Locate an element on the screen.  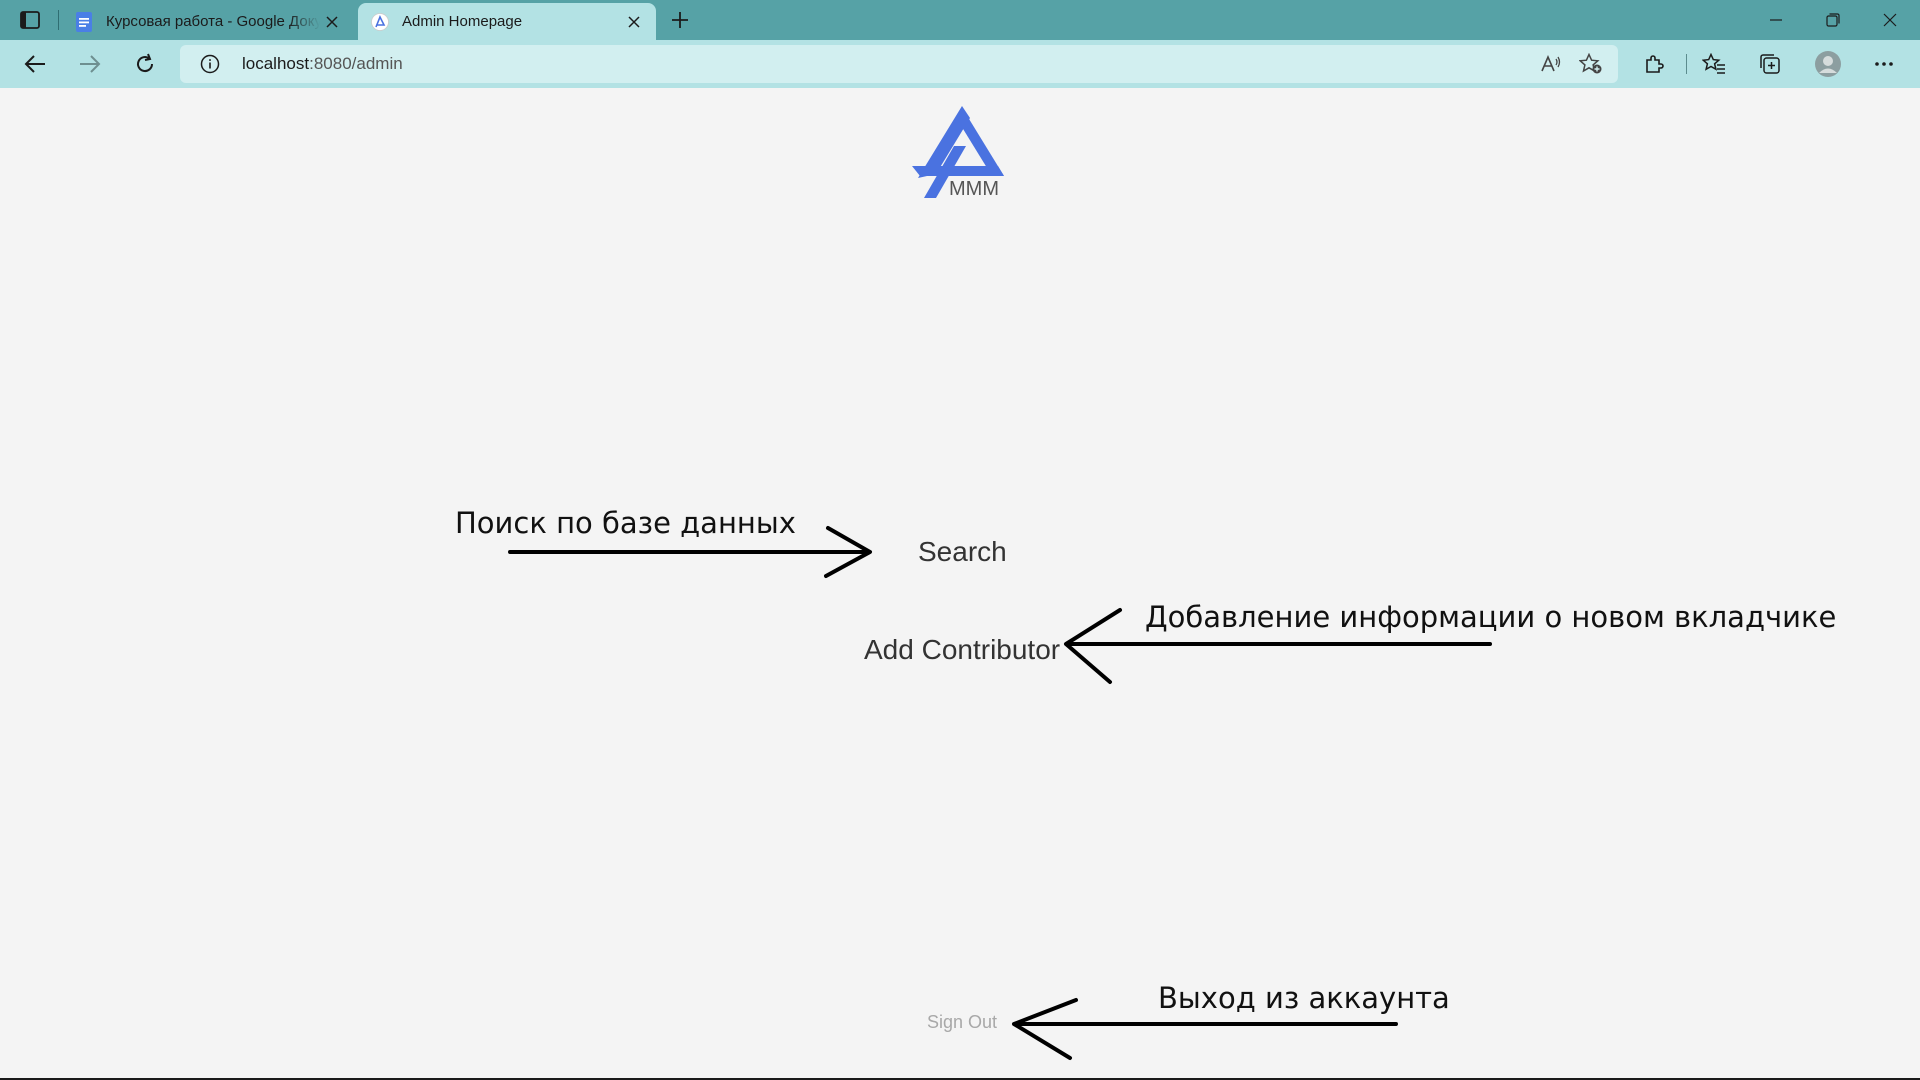
url-path: :8080/admin is located at coordinates (356, 63).